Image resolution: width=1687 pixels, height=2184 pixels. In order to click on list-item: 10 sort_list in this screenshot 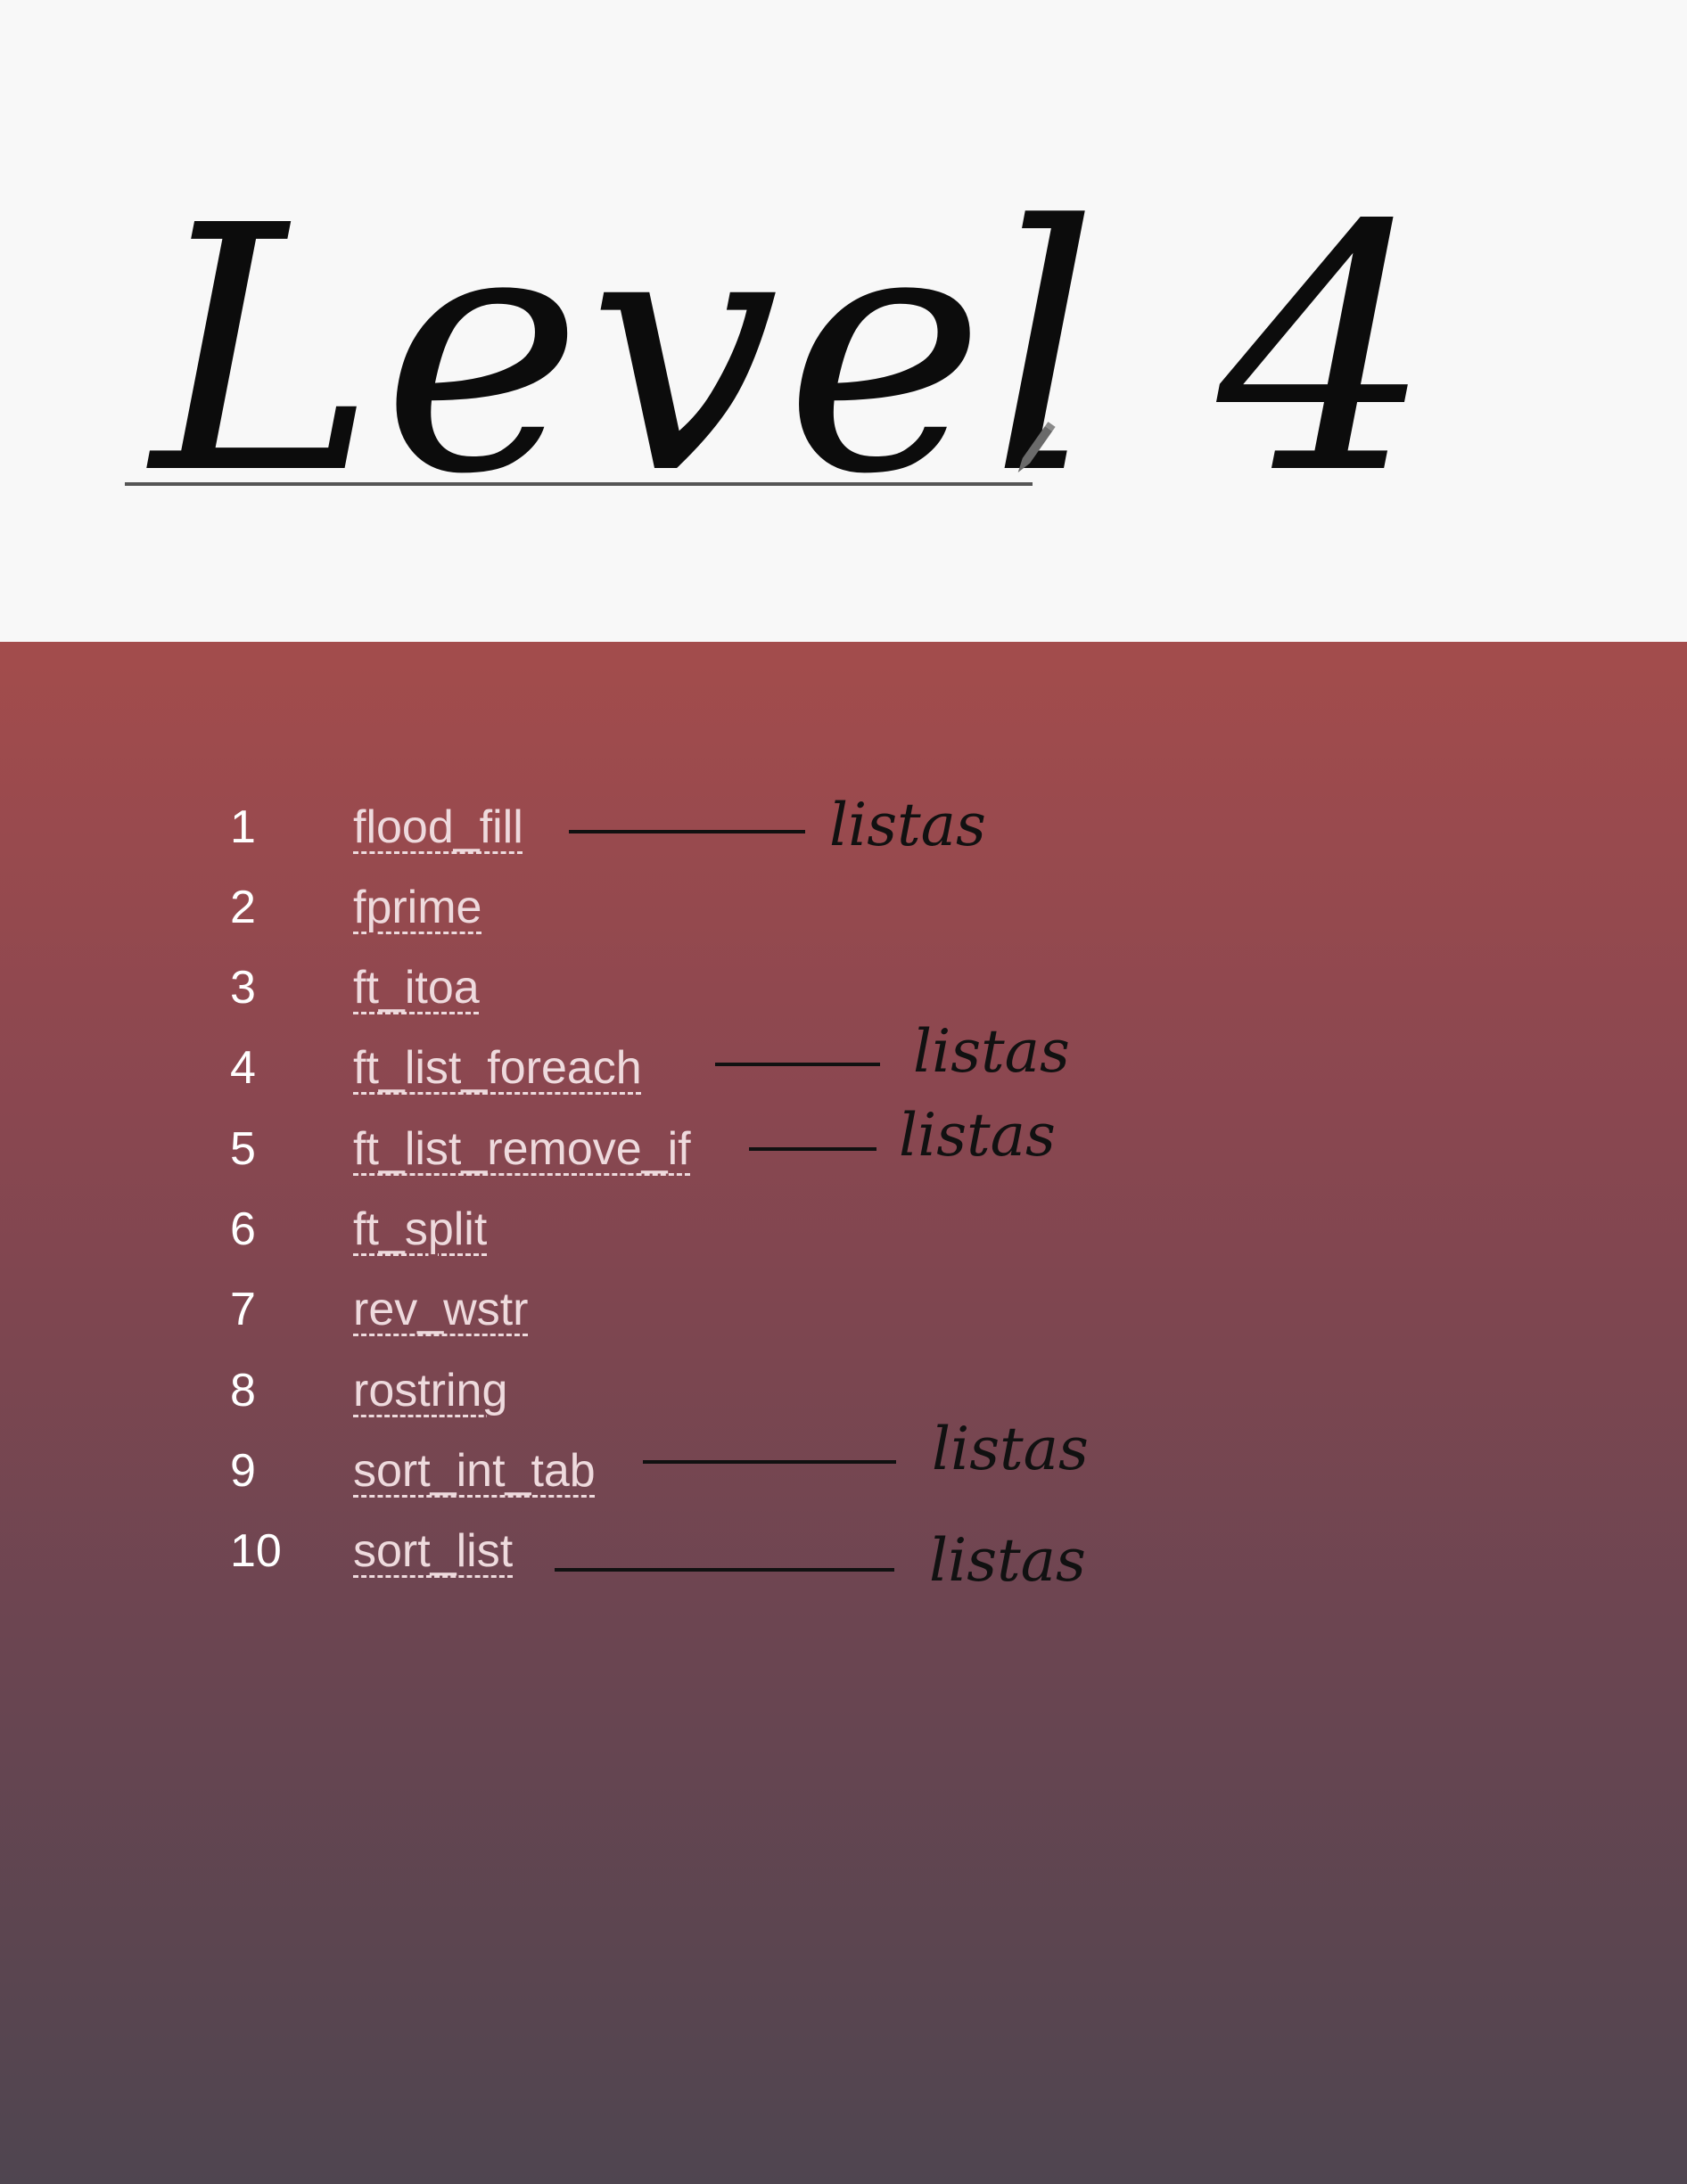, I will do `click(843, 1551)`.